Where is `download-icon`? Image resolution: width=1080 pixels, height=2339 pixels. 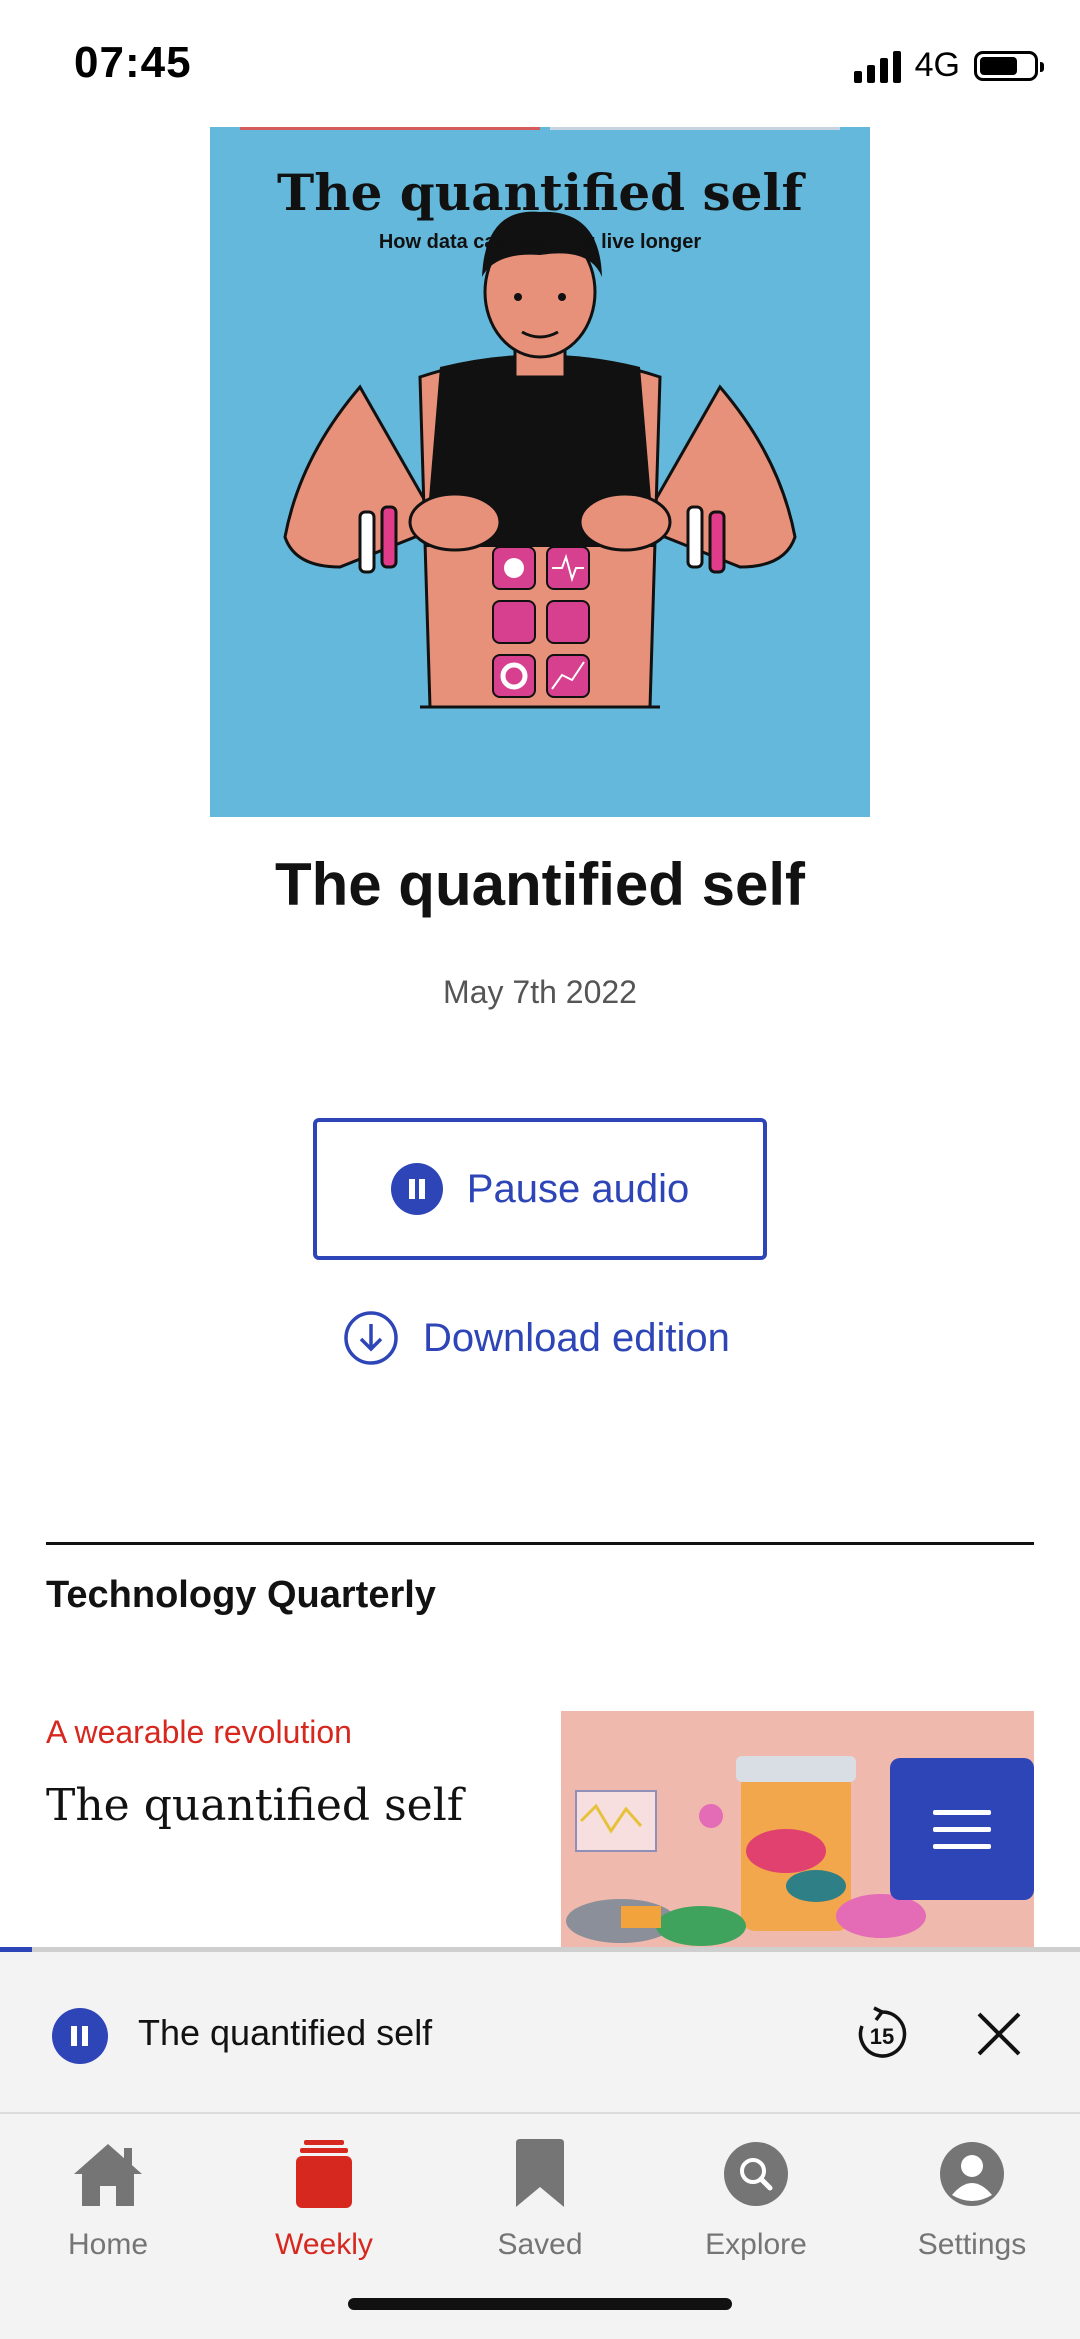 download-icon is located at coordinates (371, 1338).